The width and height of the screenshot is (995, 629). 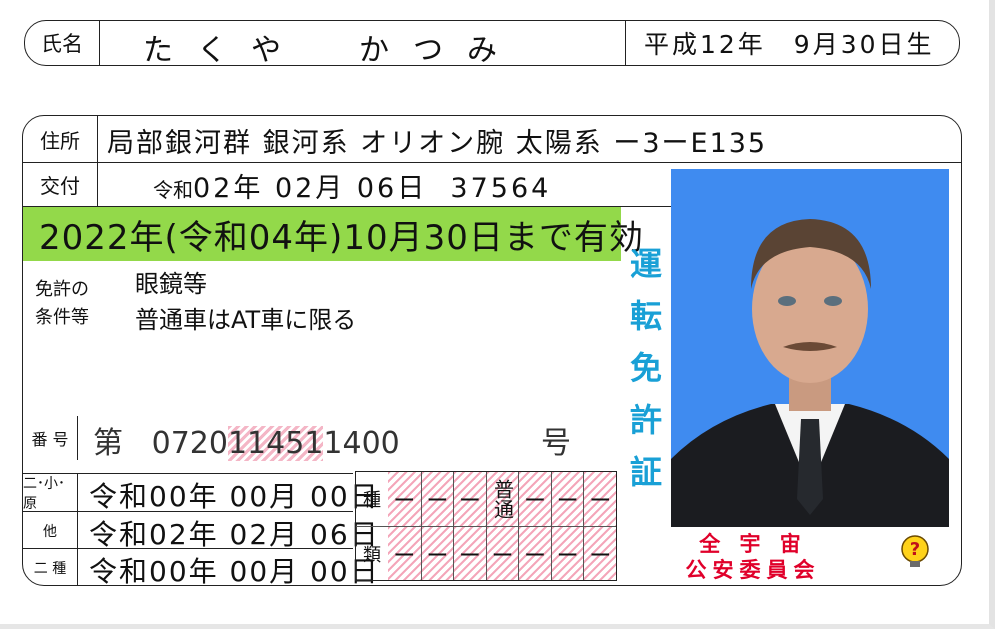 I want to click on number-digits-after: 1400, so click(x=361, y=443).